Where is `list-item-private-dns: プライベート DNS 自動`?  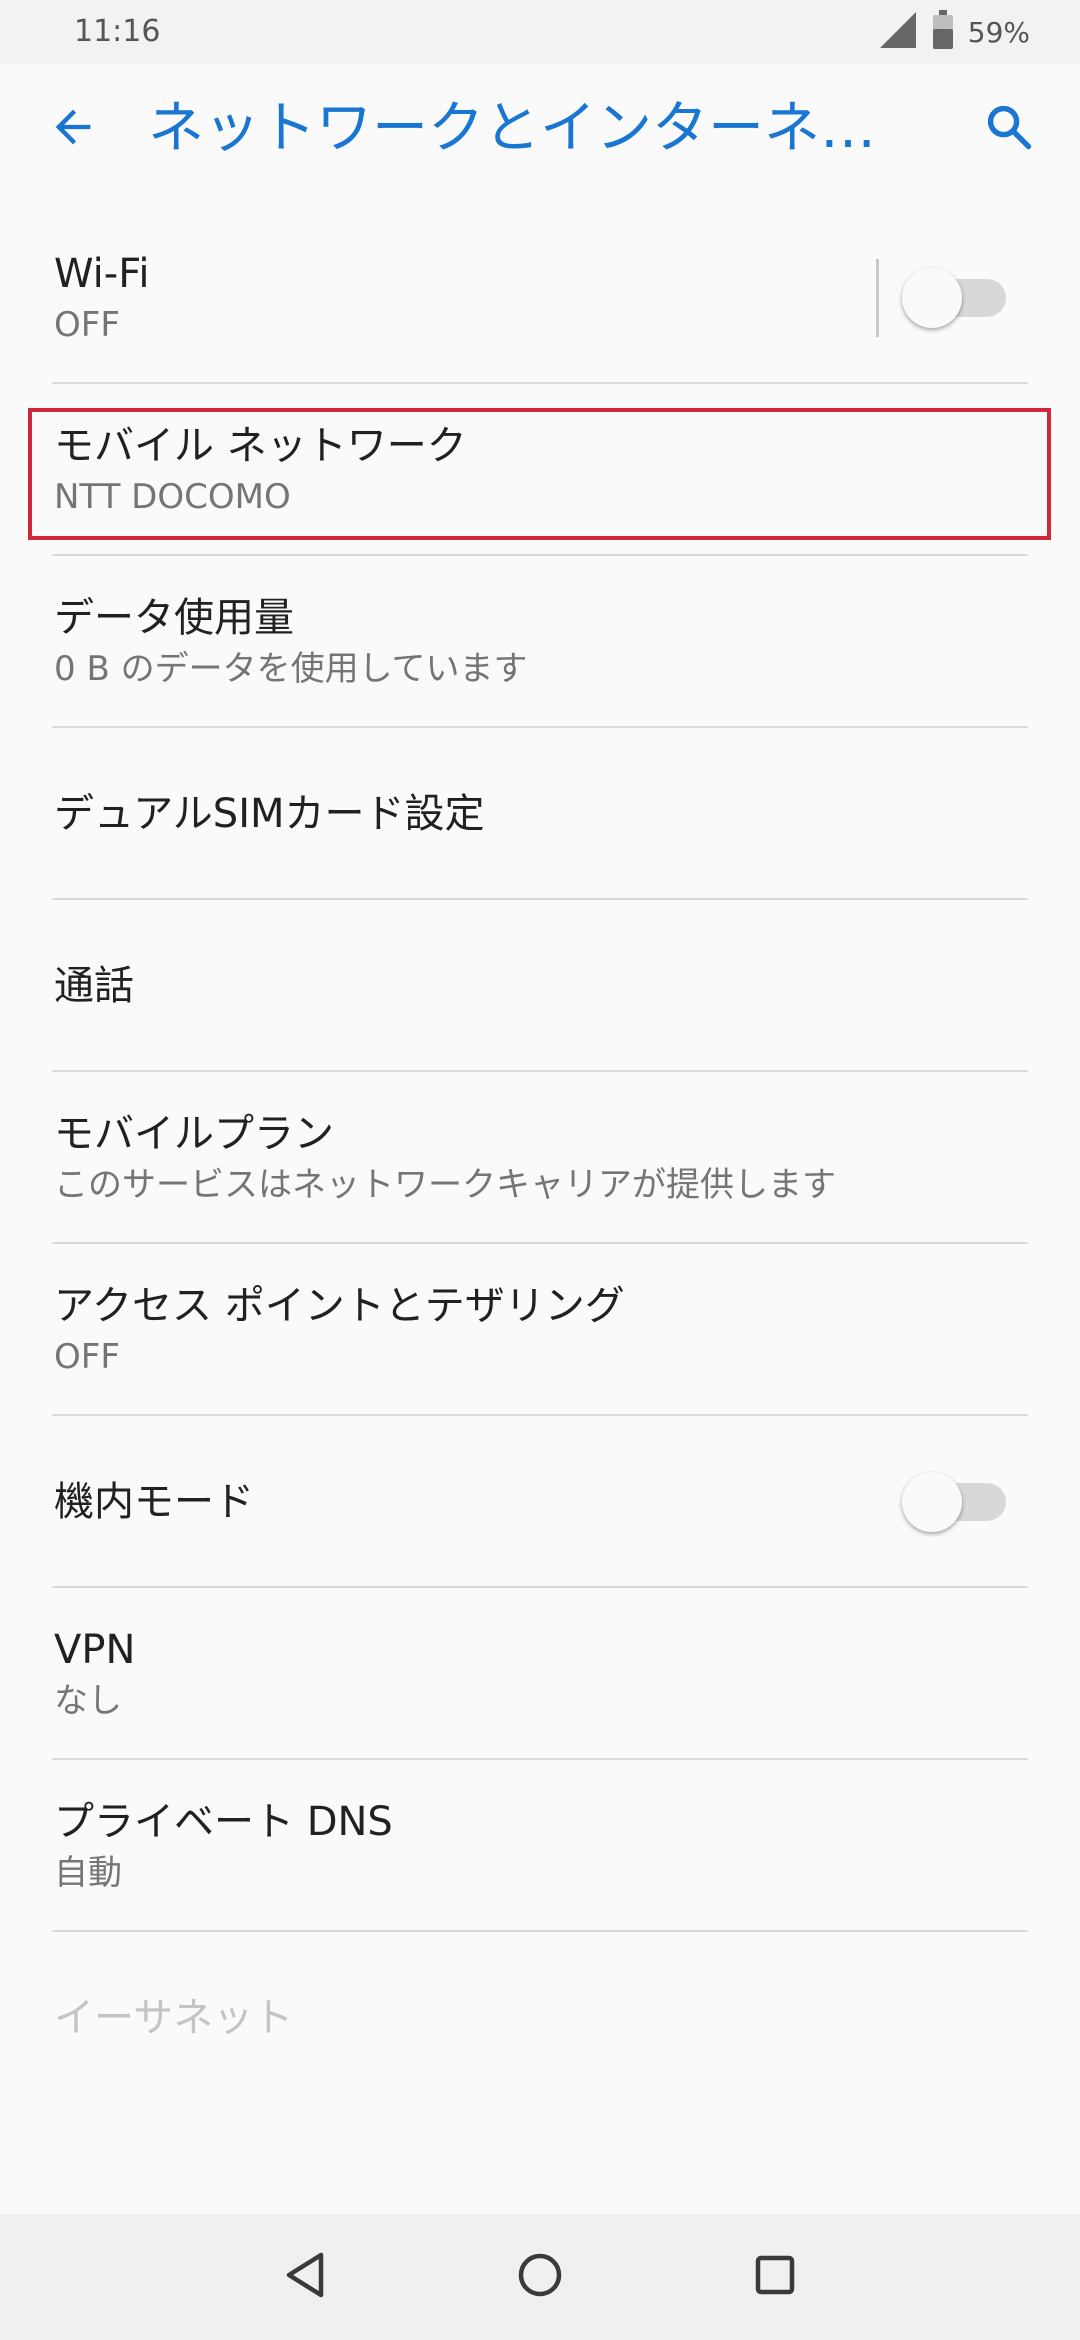
list-item-private-dns: プライベート DNS 自動 is located at coordinates (540, 1846).